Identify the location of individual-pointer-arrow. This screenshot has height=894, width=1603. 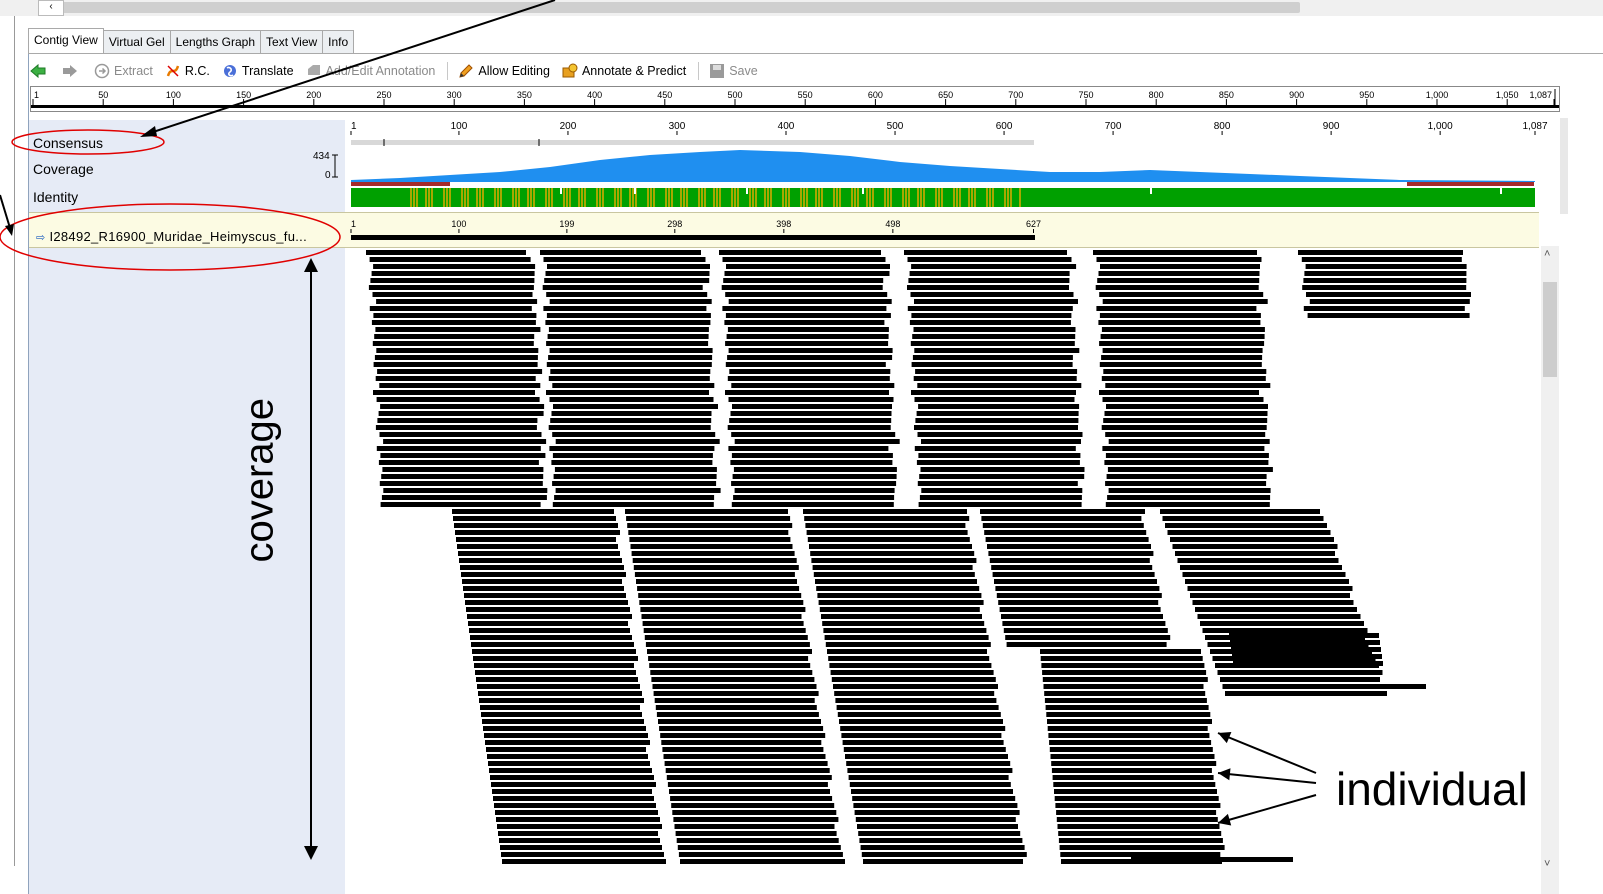
(1267, 809).